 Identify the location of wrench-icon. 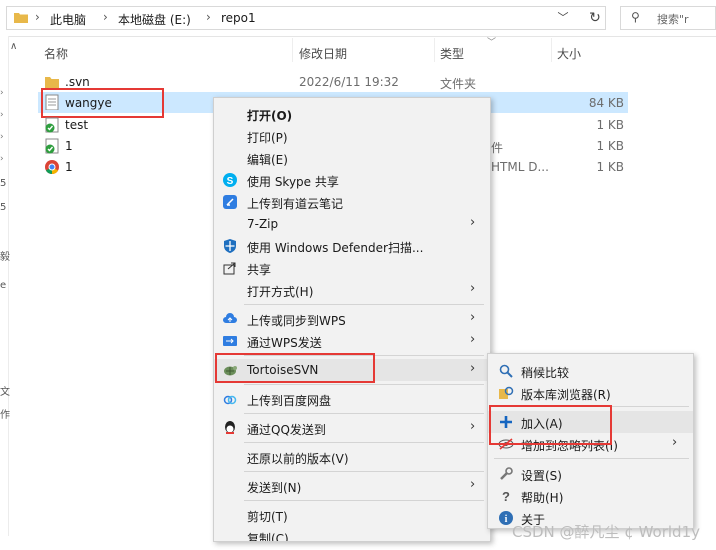
(506, 473).